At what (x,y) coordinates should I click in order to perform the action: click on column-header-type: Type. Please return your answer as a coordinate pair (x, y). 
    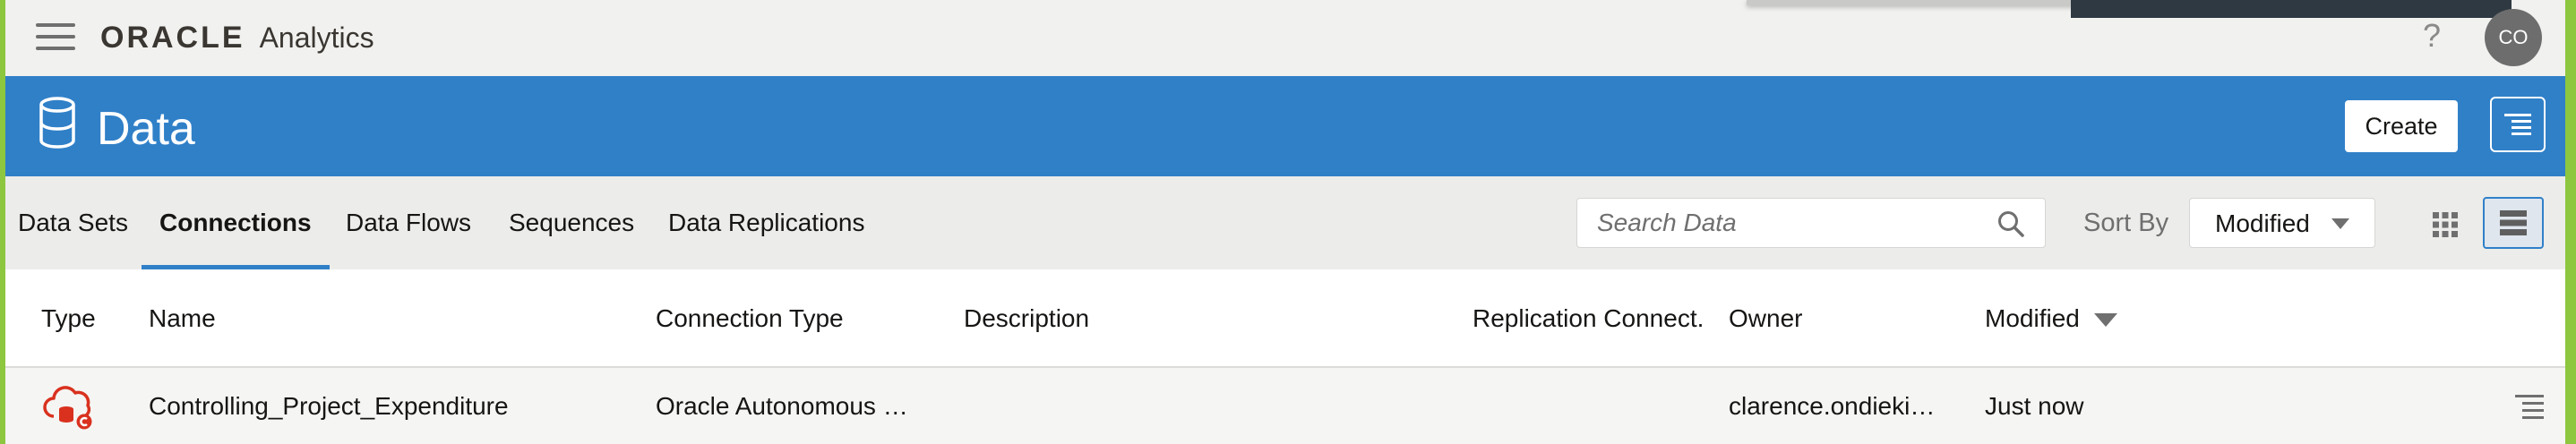
    Looking at the image, I should click on (68, 318).